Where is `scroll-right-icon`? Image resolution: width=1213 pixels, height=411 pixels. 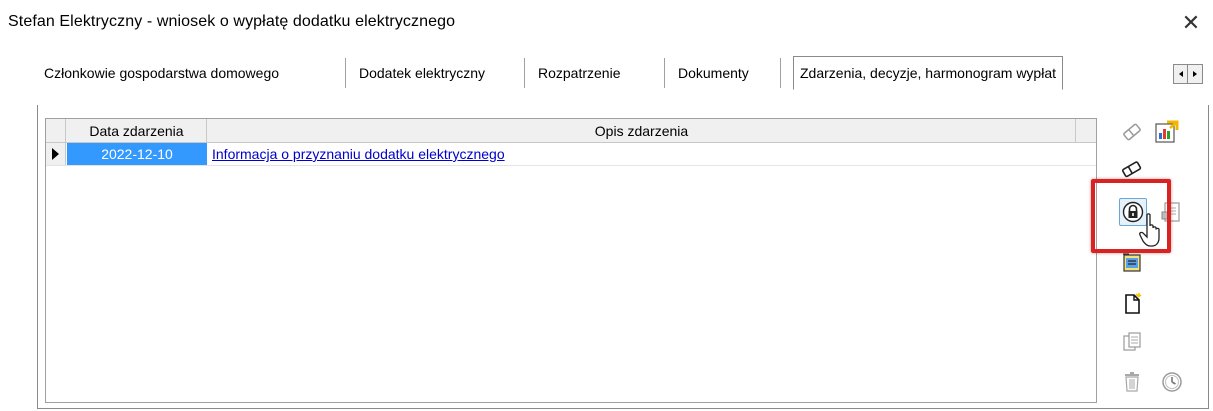 scroll-right-icon is located at coordinates (1195, 74).